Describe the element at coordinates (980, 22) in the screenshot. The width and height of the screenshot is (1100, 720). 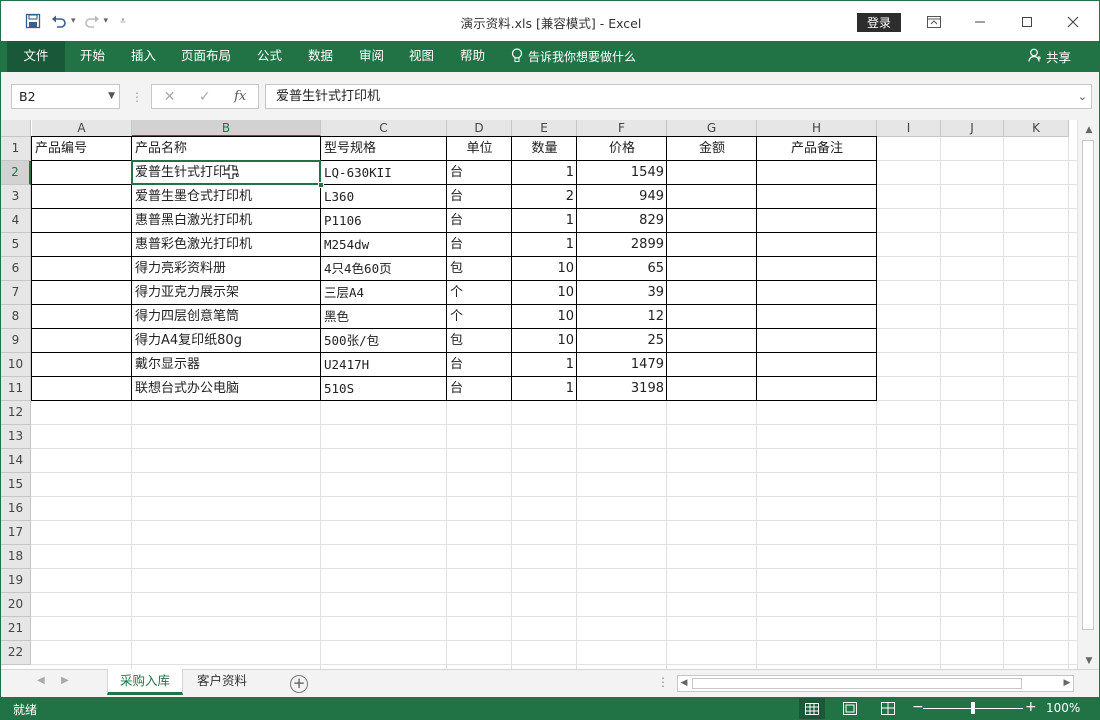
I see `minimize-icon` at that location.